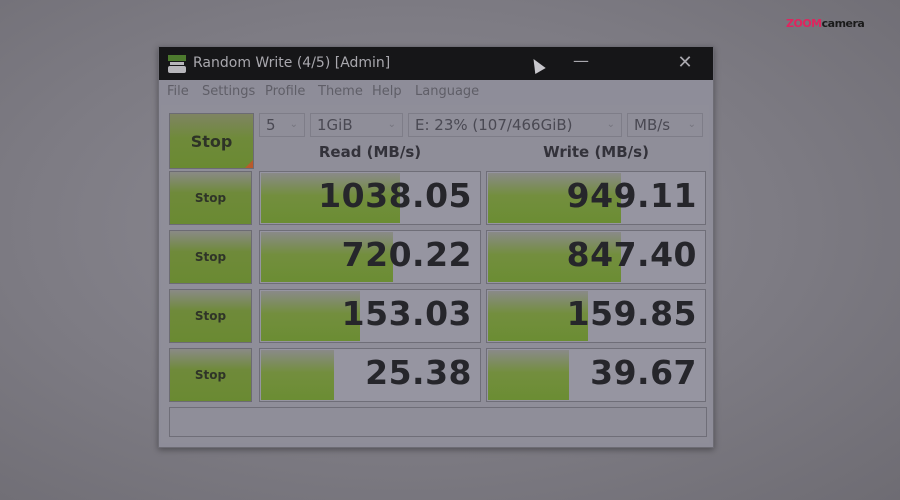 The width and height of the screenshot is (900, 500). What do you see at coordinates (537, 65) in the screenshot?
I see `mouse-cursor-icon` at bounding box center [537, 65].